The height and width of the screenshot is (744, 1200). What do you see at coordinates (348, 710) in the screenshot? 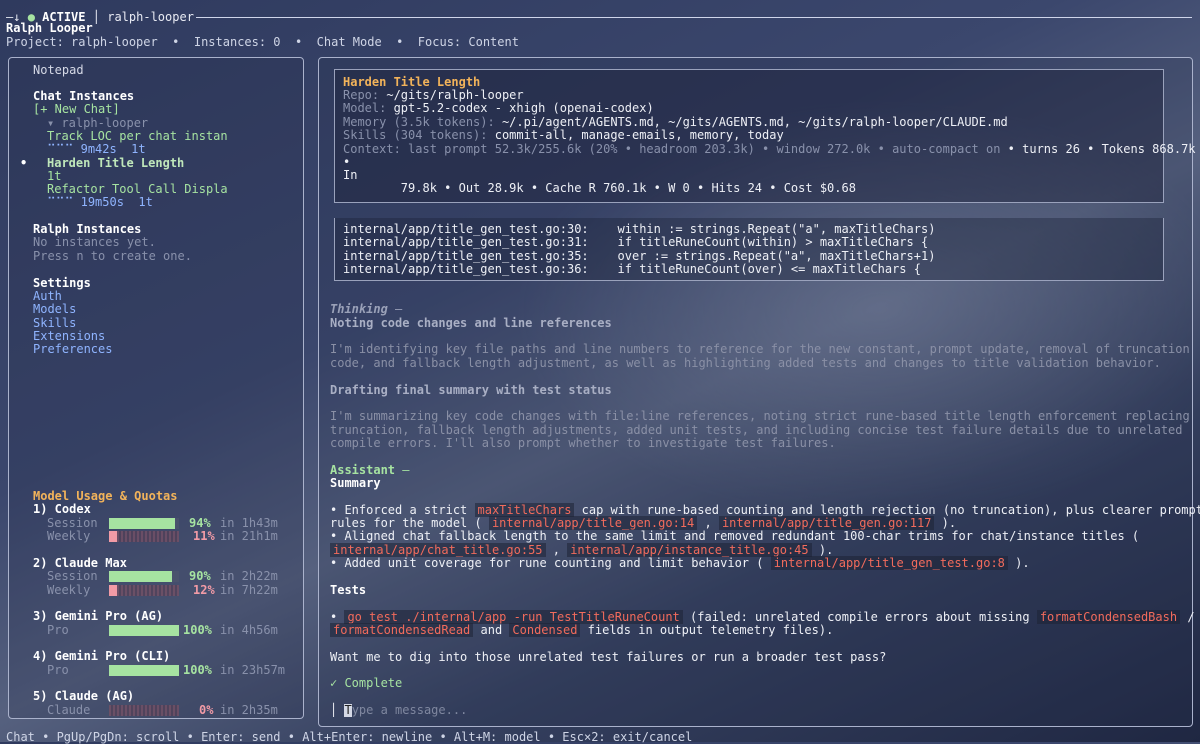
I see `text-cursor: T` at bounding box center [348, 710].